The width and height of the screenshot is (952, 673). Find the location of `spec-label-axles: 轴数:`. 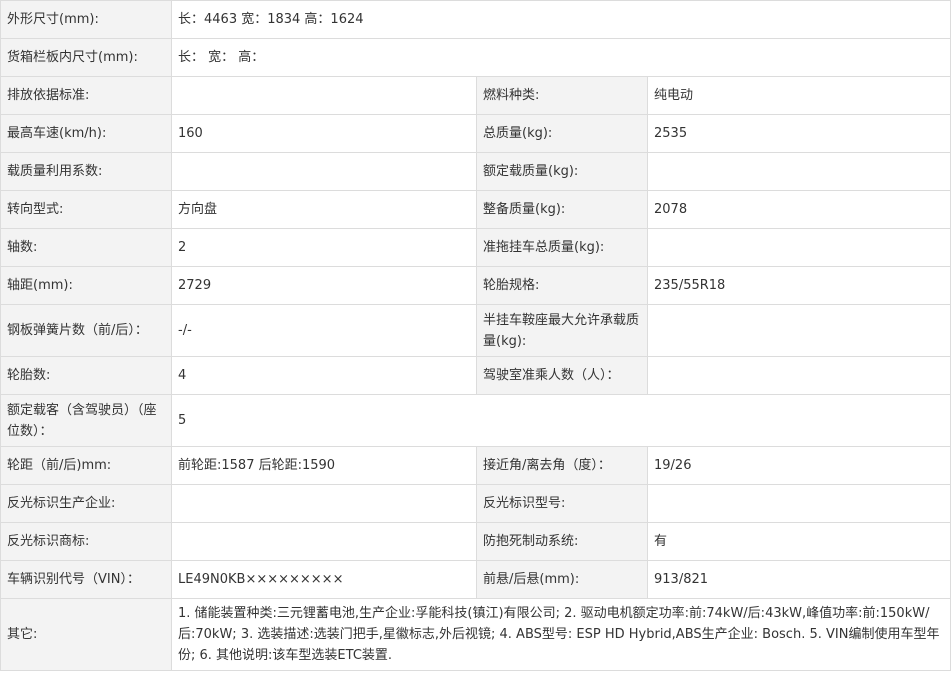

spec-label-axles: 轴数: is located at coordinates (86, 247).